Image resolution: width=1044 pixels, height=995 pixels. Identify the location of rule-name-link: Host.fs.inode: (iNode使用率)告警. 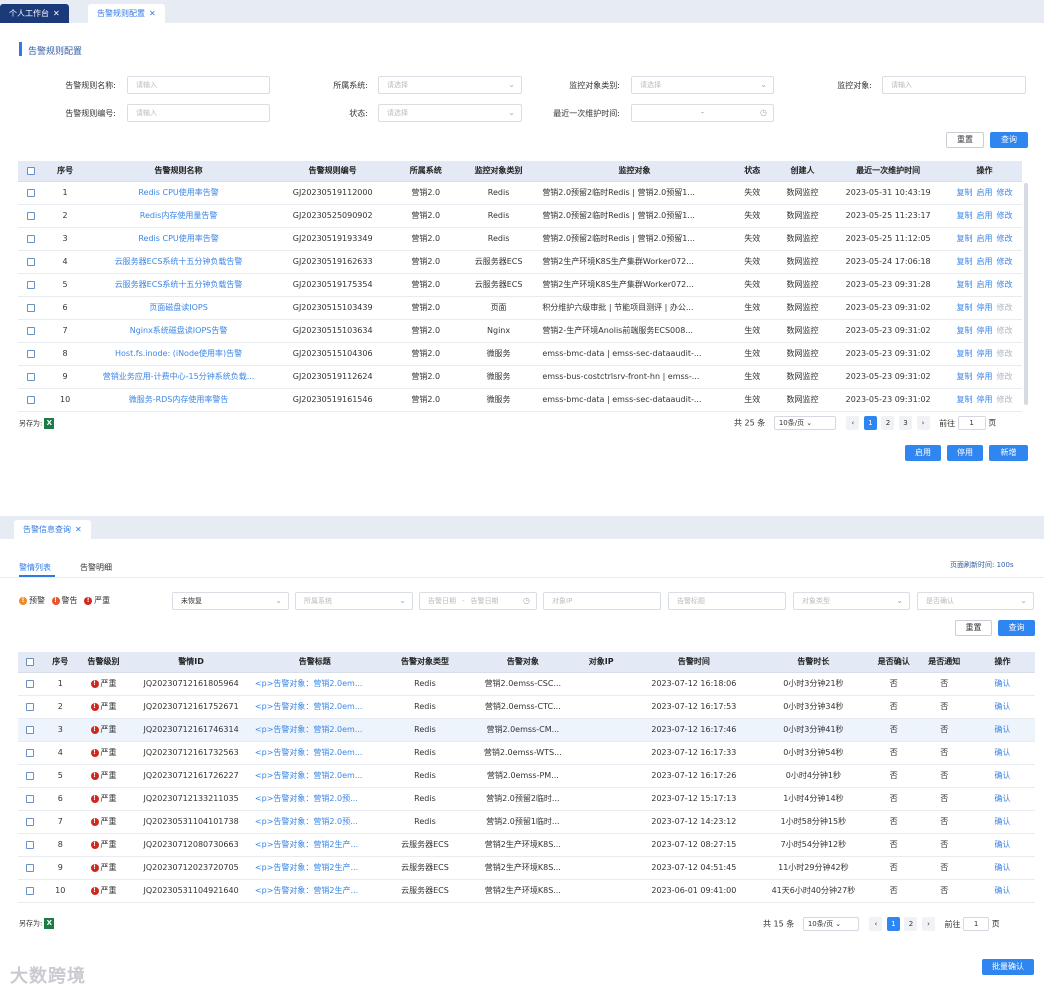
(178, 354).